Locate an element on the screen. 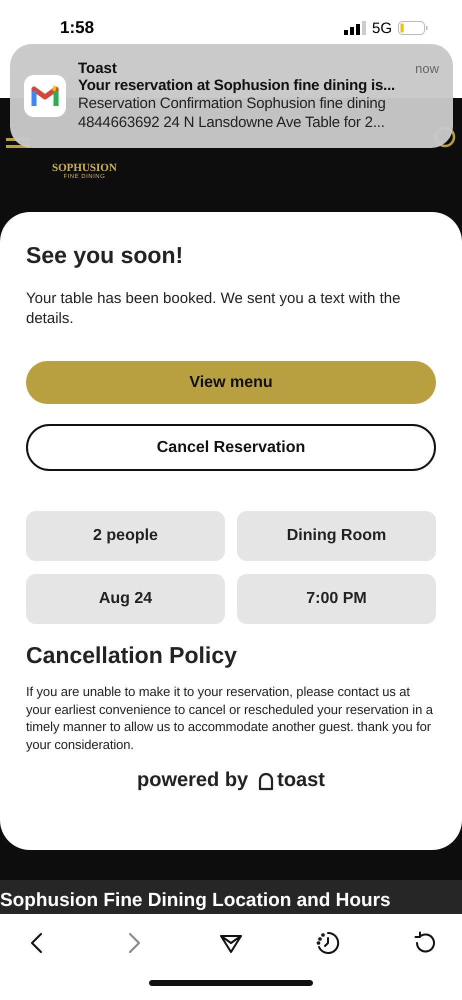  brand-name: toast is located at coordinates (301, 780).